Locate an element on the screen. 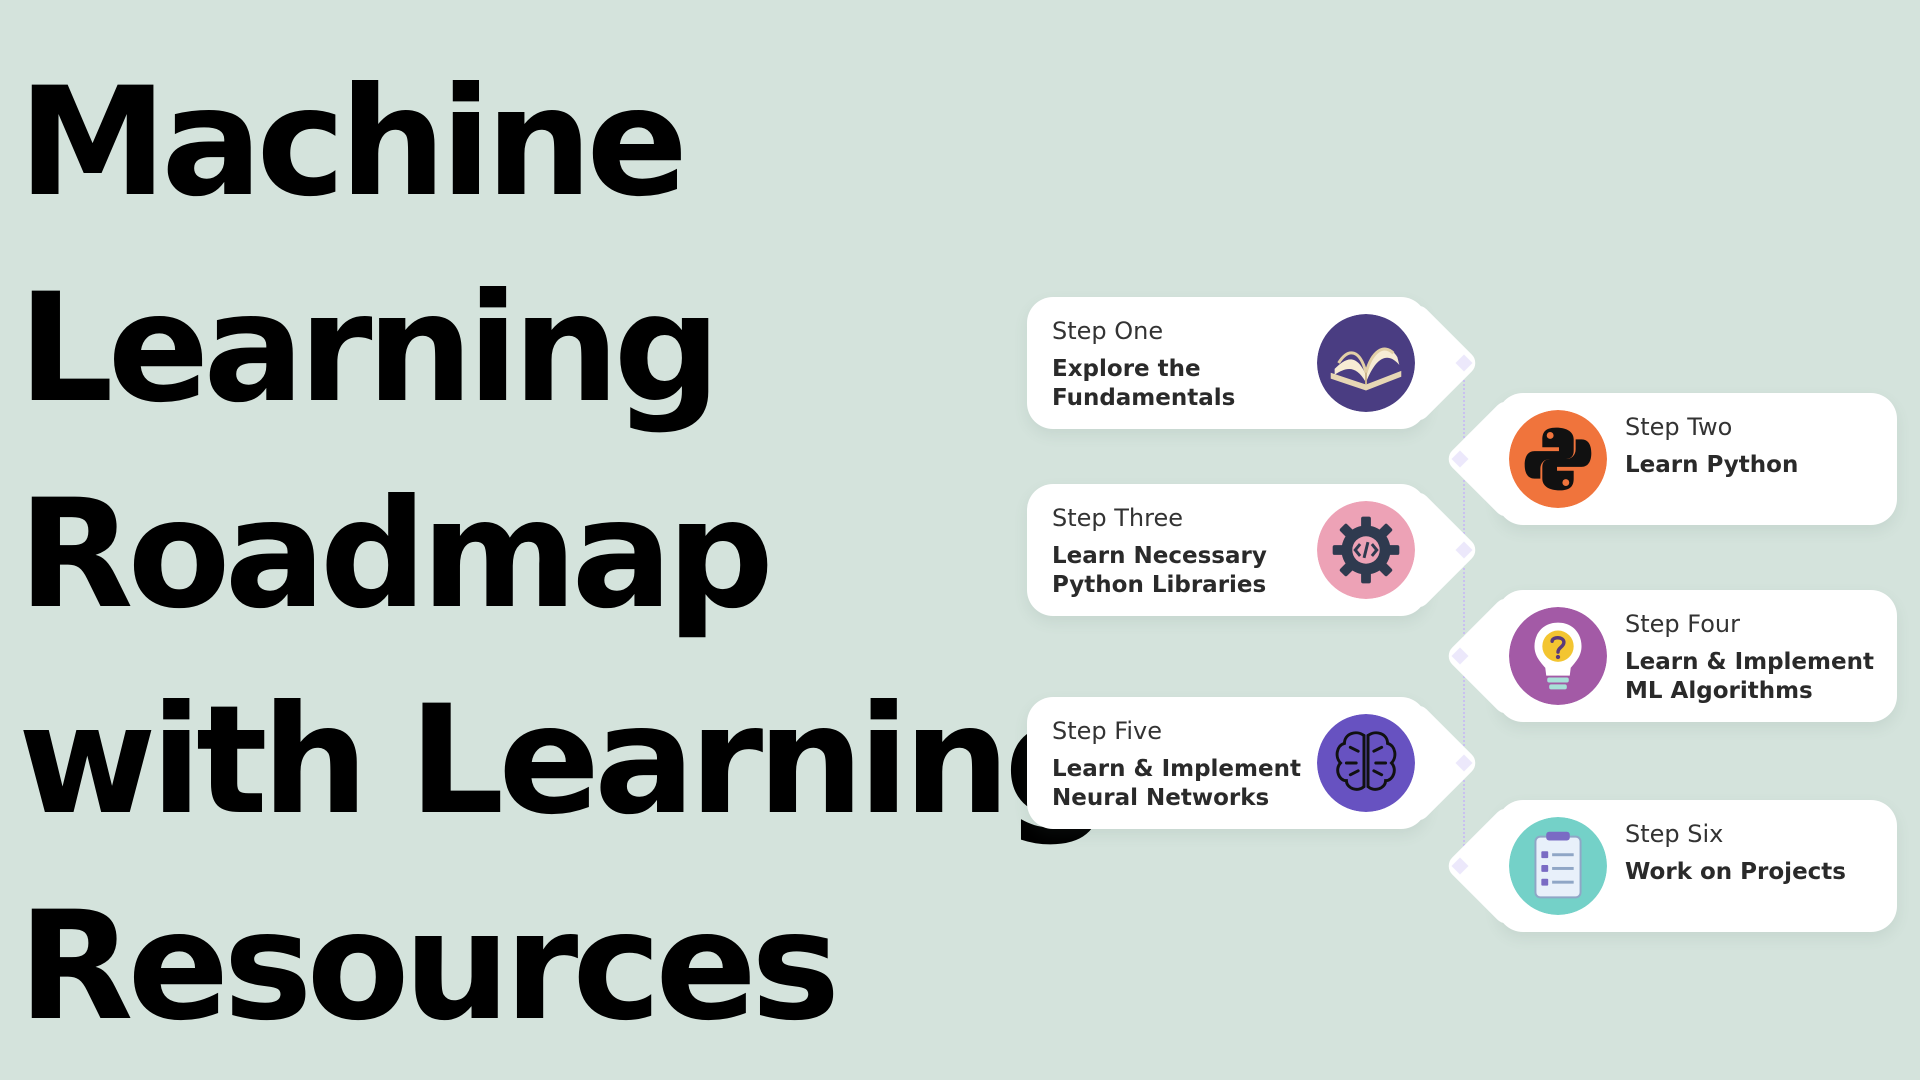  lightbulb-question-icon is located at coordinates (1558, 656).